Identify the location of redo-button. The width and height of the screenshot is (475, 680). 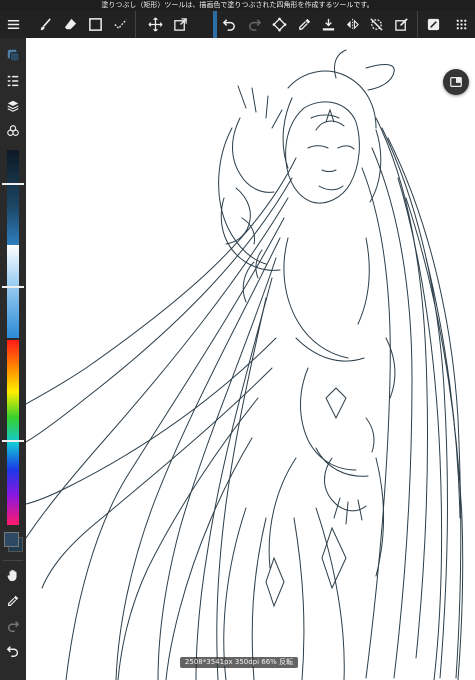
(254, 24).